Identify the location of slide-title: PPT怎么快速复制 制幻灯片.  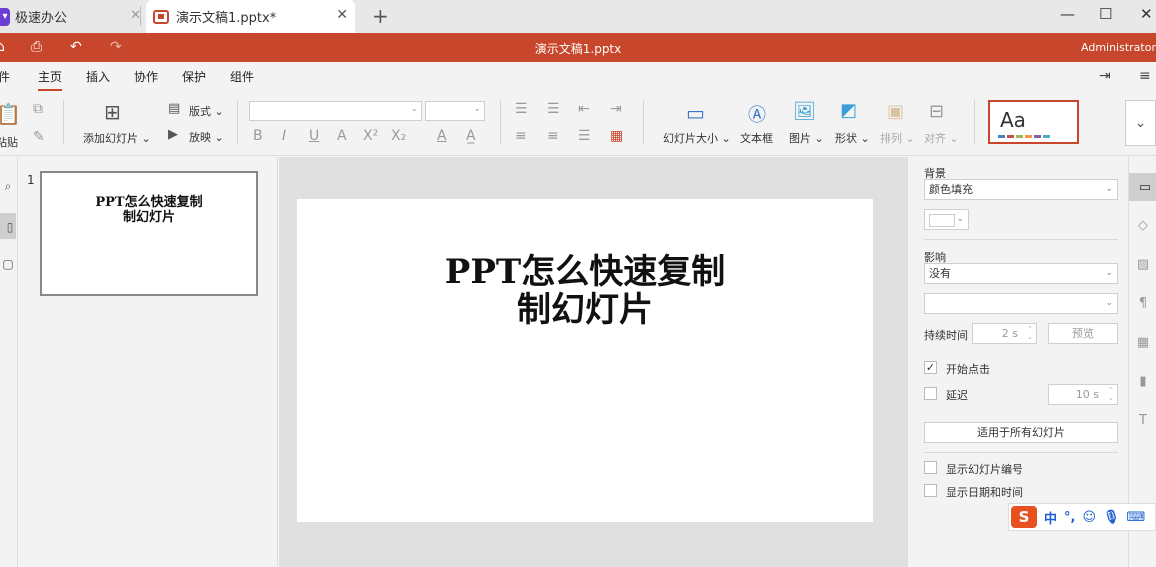
(585, 291).